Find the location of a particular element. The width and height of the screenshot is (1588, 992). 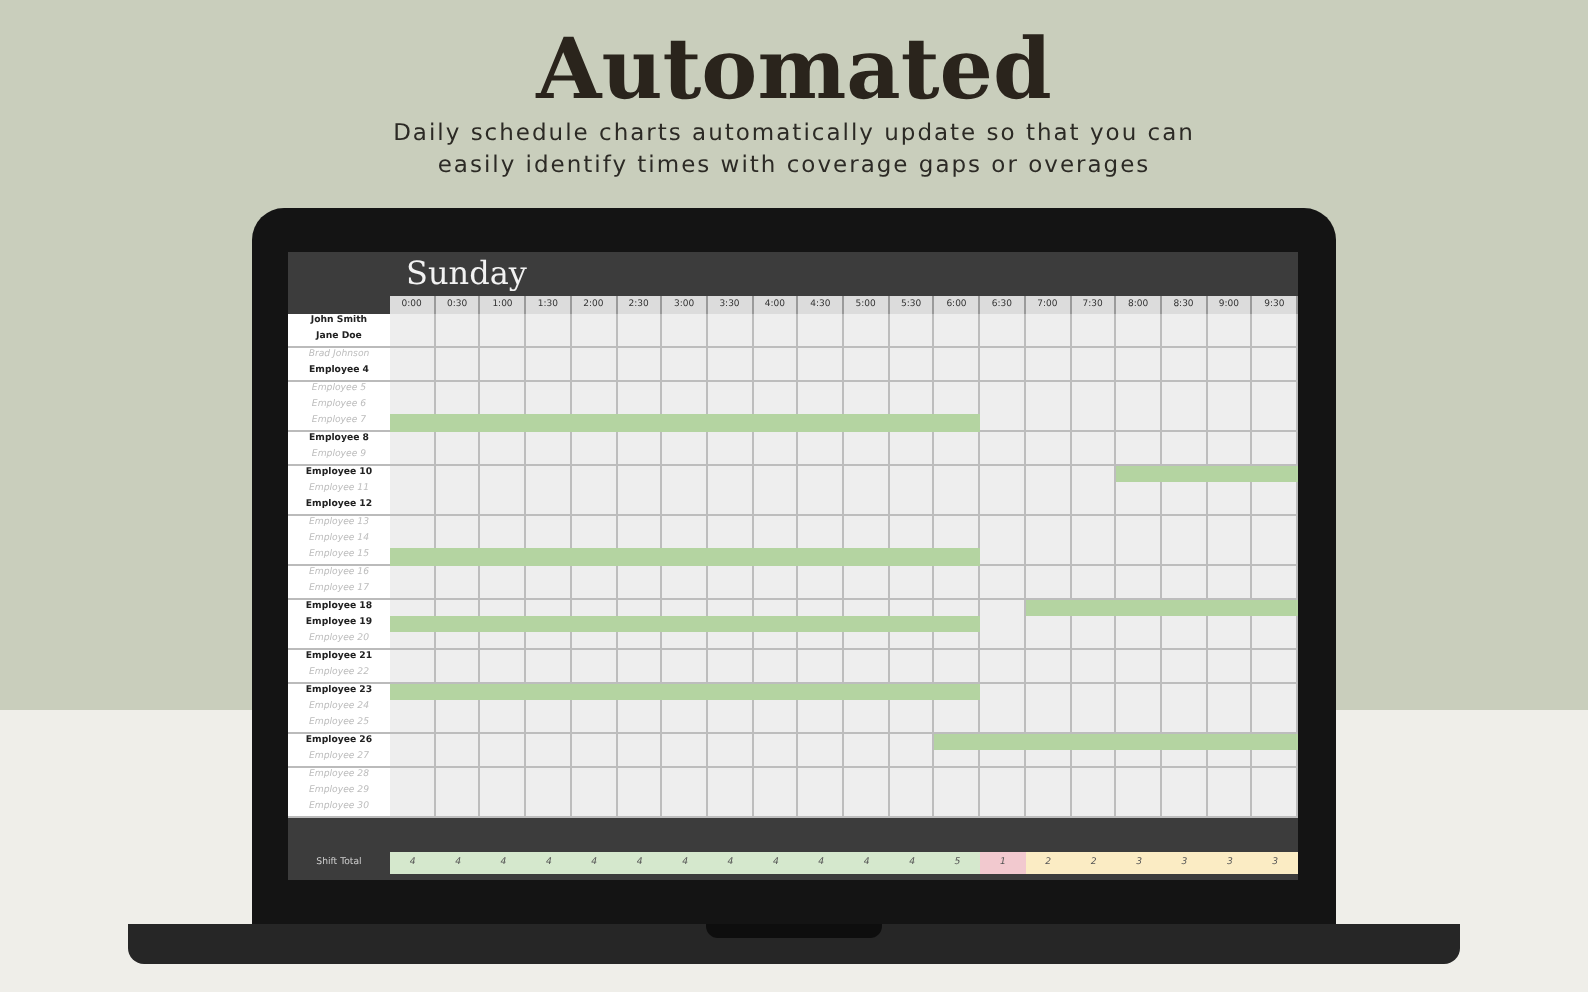

page-subtitle: Daily schedule charts automatically update so that you can easily identify times with coverage gaps or overages is located at coordinates (794, 148).